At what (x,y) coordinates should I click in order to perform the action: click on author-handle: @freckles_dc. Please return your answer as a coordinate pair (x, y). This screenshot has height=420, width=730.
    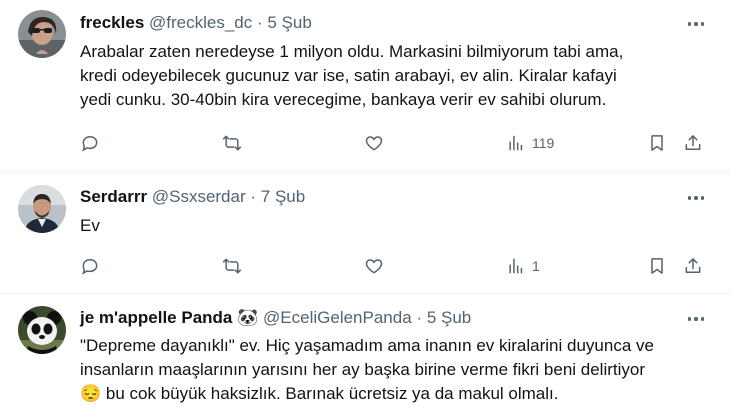
    Looking at the image, I should click on (200, 22).